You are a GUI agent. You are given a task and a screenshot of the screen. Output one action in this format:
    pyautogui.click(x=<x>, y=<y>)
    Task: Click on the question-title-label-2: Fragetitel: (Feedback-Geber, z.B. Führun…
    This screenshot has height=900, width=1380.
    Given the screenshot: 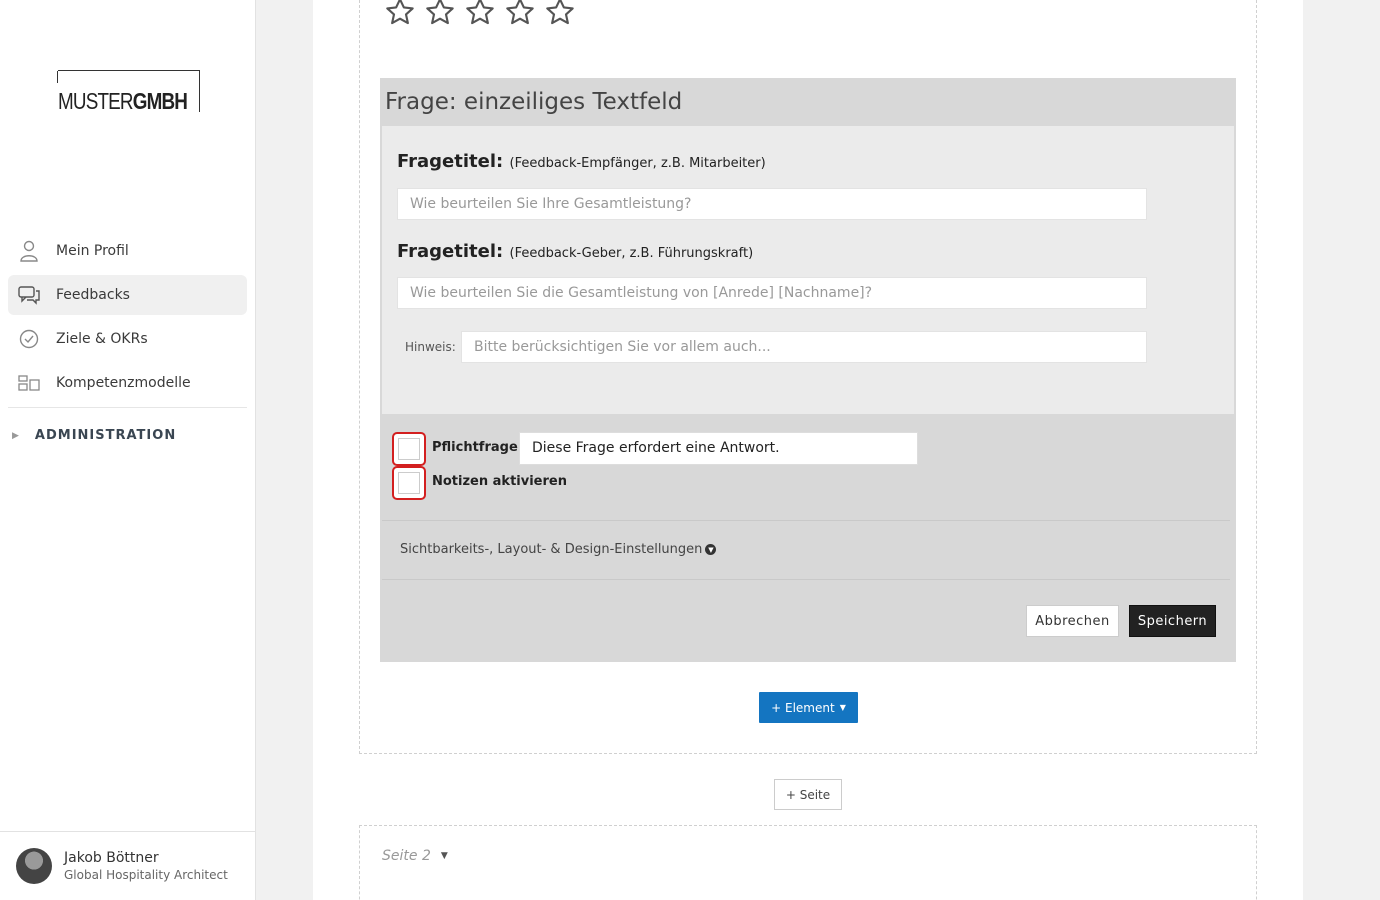 What is the action you would take?
    pyautogui.click(x=575, y=251)
    